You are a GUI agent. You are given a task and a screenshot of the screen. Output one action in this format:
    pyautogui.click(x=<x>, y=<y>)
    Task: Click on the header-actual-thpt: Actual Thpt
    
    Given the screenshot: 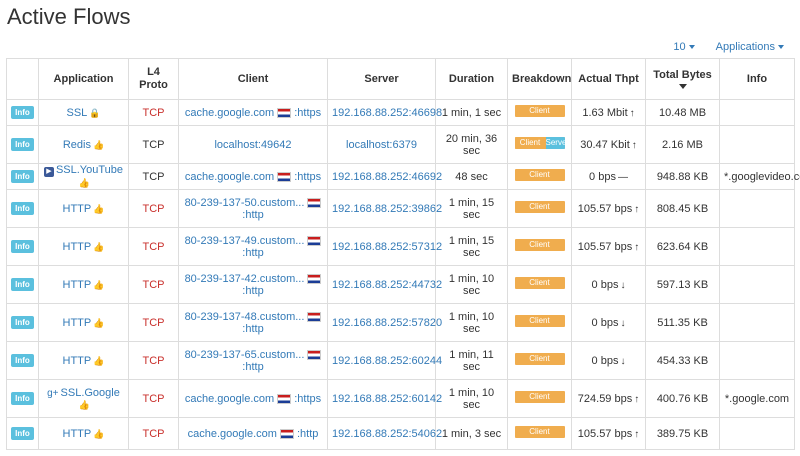 What is the action you would take?
    pyautogui.click(x=608, y=79)
    